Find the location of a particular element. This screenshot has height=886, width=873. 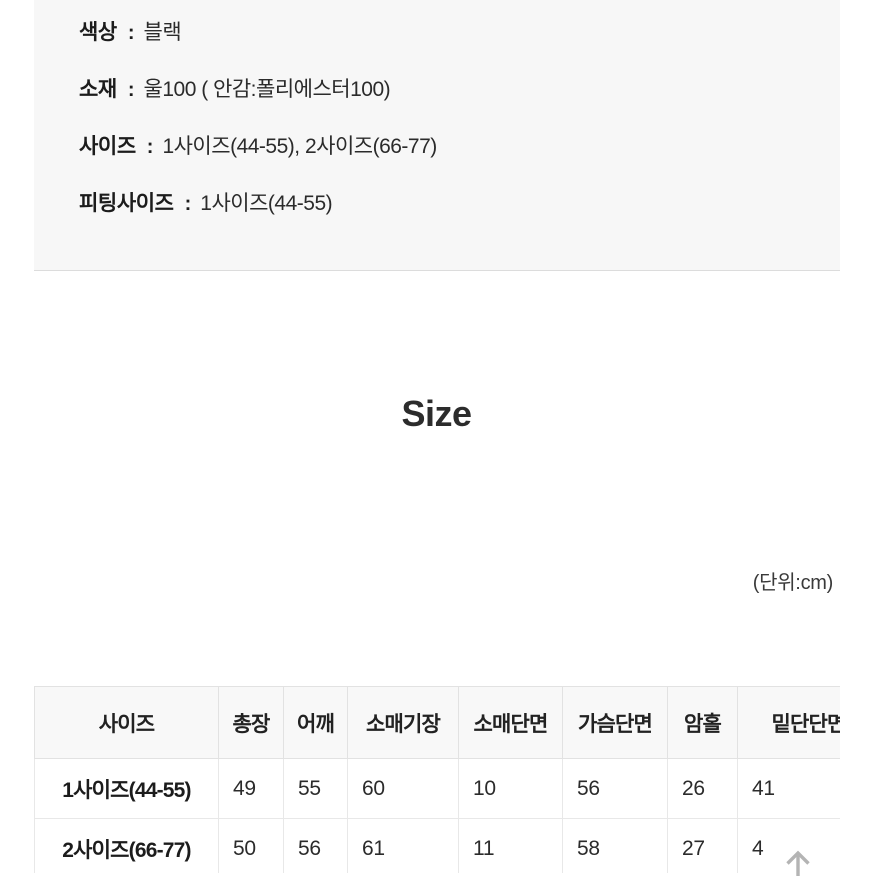

size-table-header-shoulder: 어깨 is located at coordinates (315, 722).